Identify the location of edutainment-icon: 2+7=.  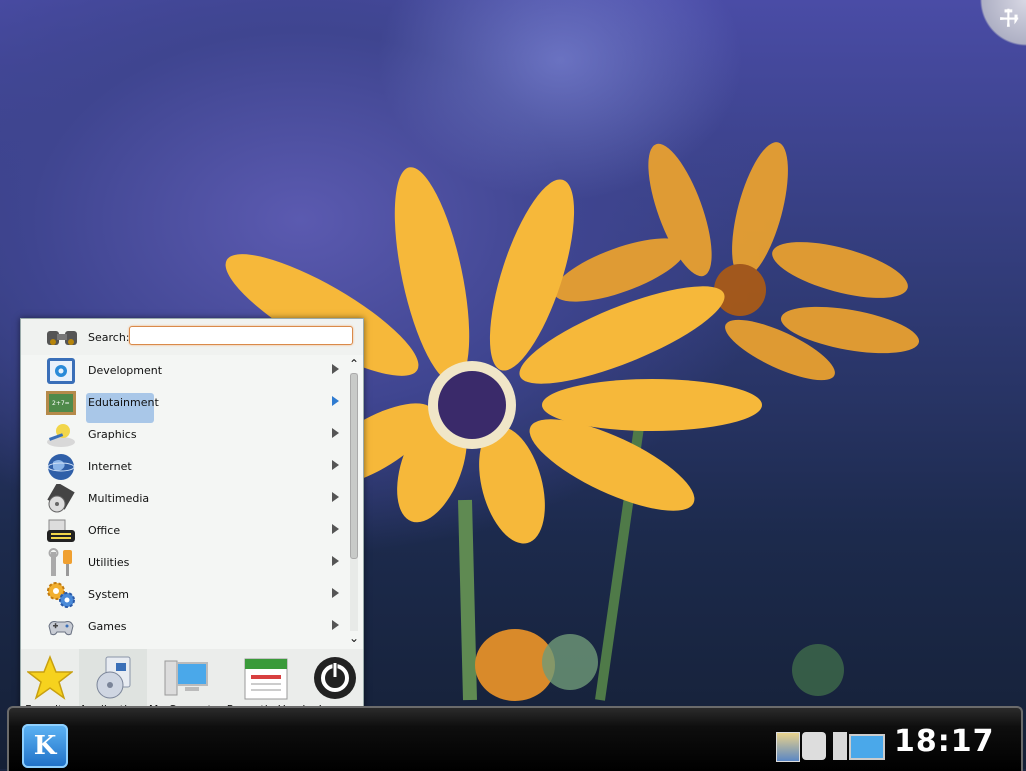
(61, 403).